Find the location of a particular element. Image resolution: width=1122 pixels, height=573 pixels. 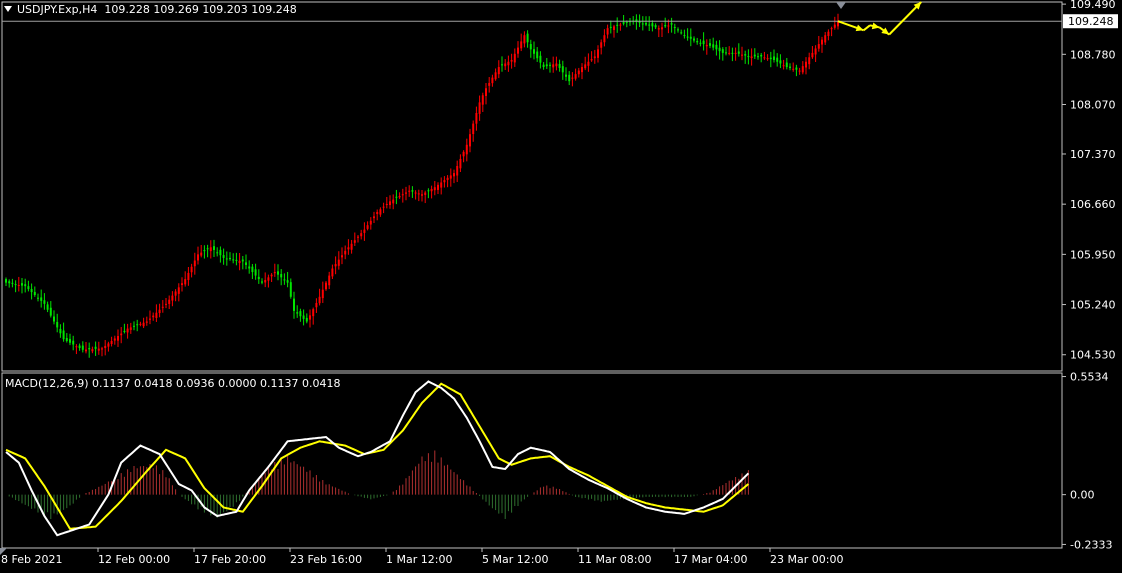

price-y-tick-label: 107.370 is located at coordinates (1093, 154).